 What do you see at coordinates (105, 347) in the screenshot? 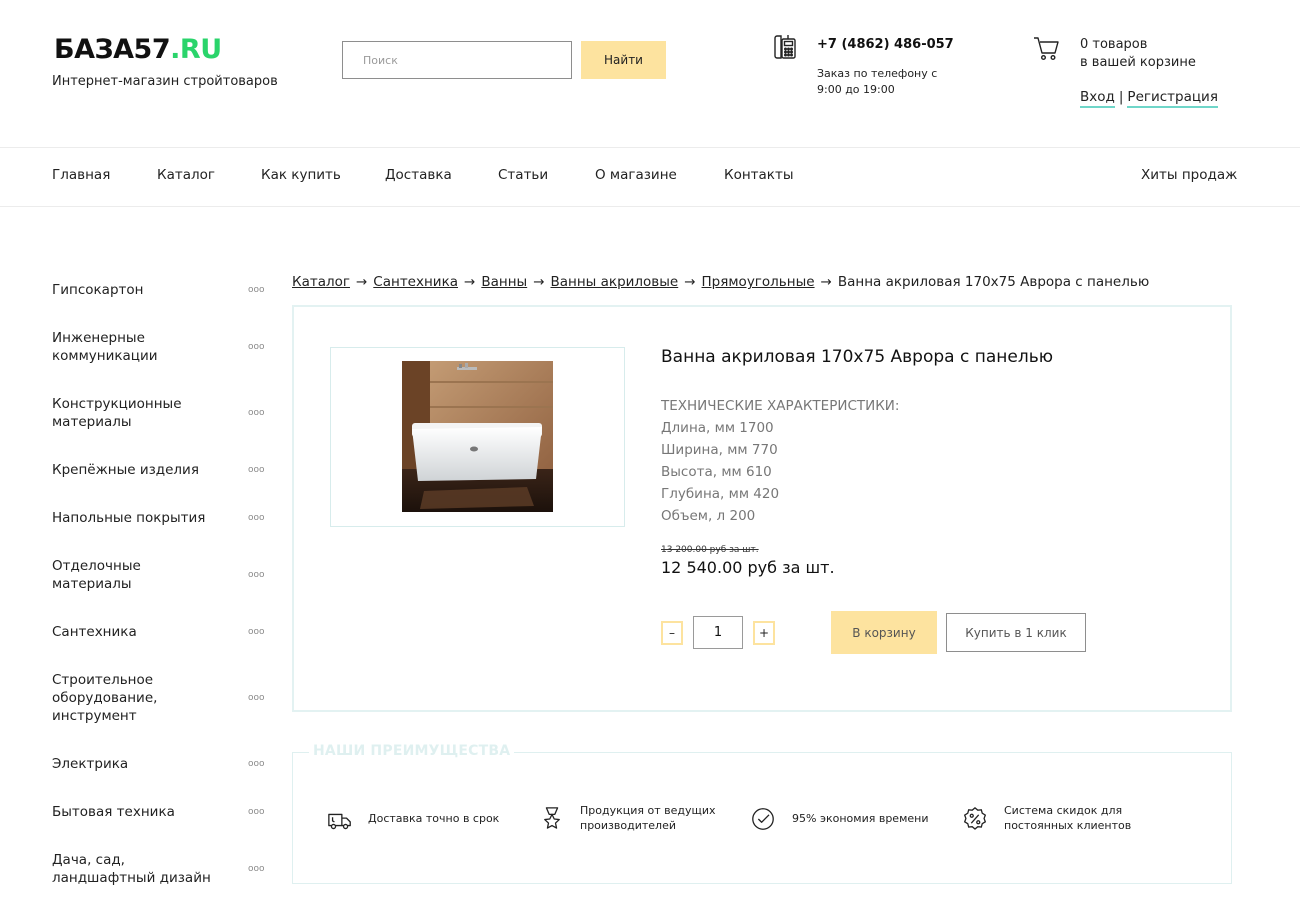
I see `category-label: Инженерные коммуникации` at bounding box center [105, 347].